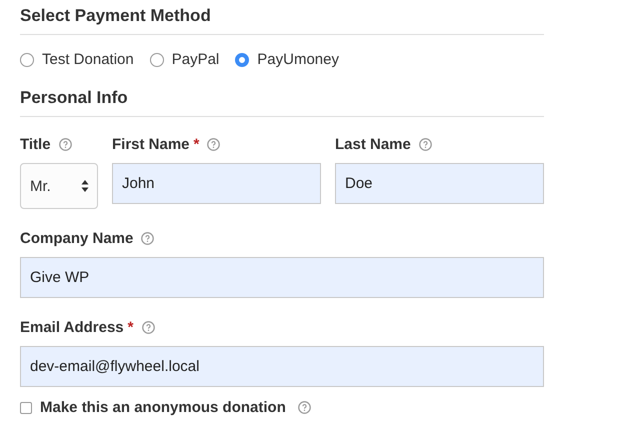 The image size is (633, 424). I want to click on input-field: dev-email@flywheel.local, so click(282, 366).